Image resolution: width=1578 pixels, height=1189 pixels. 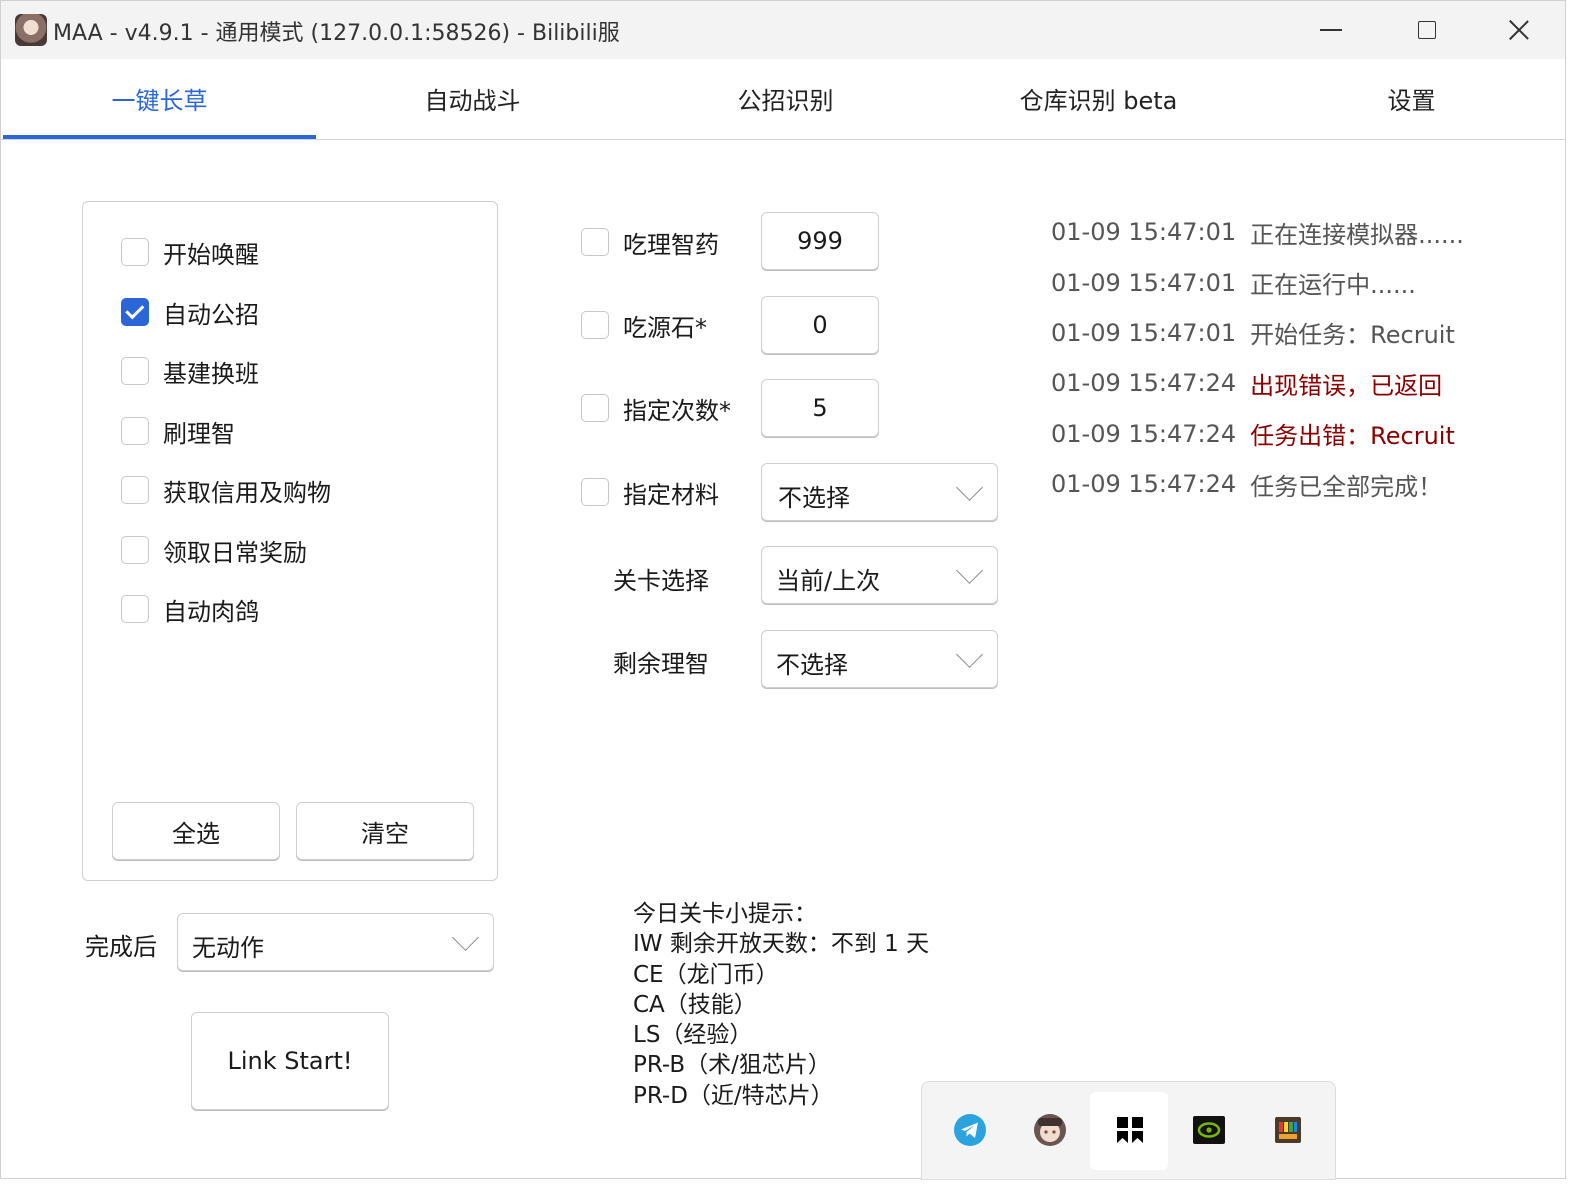 What do you see at coordinates (661, 581) in the screenshot?
I see `stage-label: 关卡选择` at bounding box center [661, 581].